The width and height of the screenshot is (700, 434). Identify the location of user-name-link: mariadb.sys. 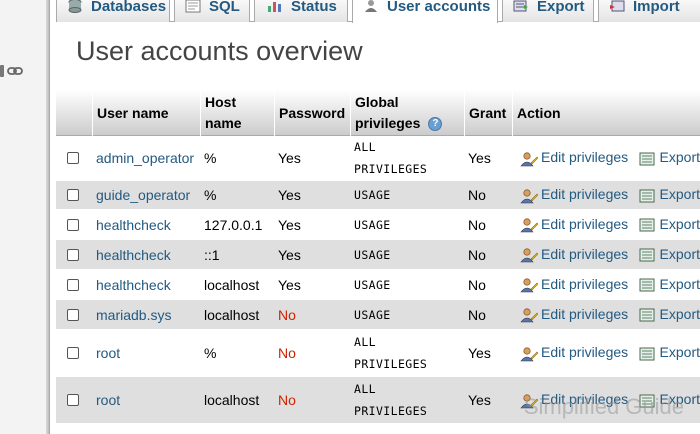
(148, 314).